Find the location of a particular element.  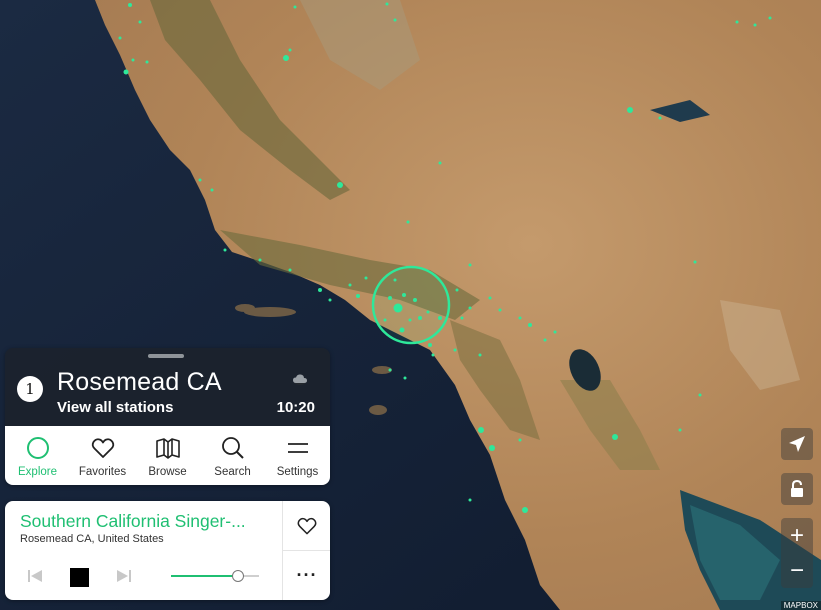

bottom-nav: Explore Favorites Browse Search Settings is located at coordinates (167, 455).